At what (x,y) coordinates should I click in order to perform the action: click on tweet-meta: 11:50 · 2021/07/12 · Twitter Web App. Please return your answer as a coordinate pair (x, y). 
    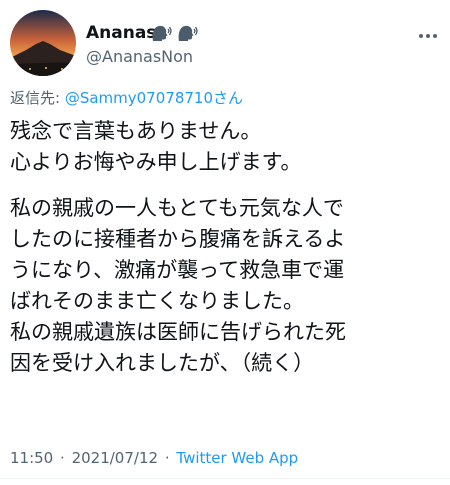
    Looking at the image, I should click on (154, 458).